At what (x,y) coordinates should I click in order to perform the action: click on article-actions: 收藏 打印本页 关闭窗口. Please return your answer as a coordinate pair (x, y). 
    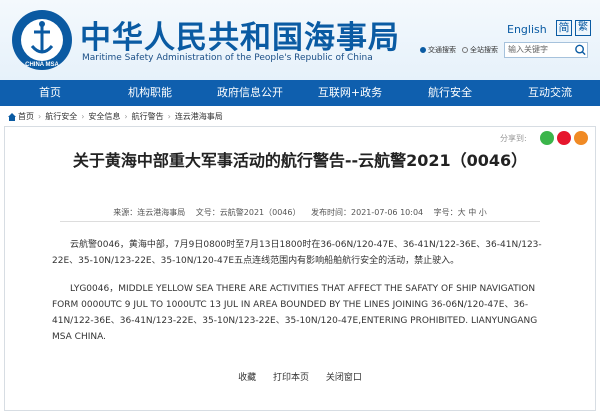
    Looking at the image, I should click on (300, 376).